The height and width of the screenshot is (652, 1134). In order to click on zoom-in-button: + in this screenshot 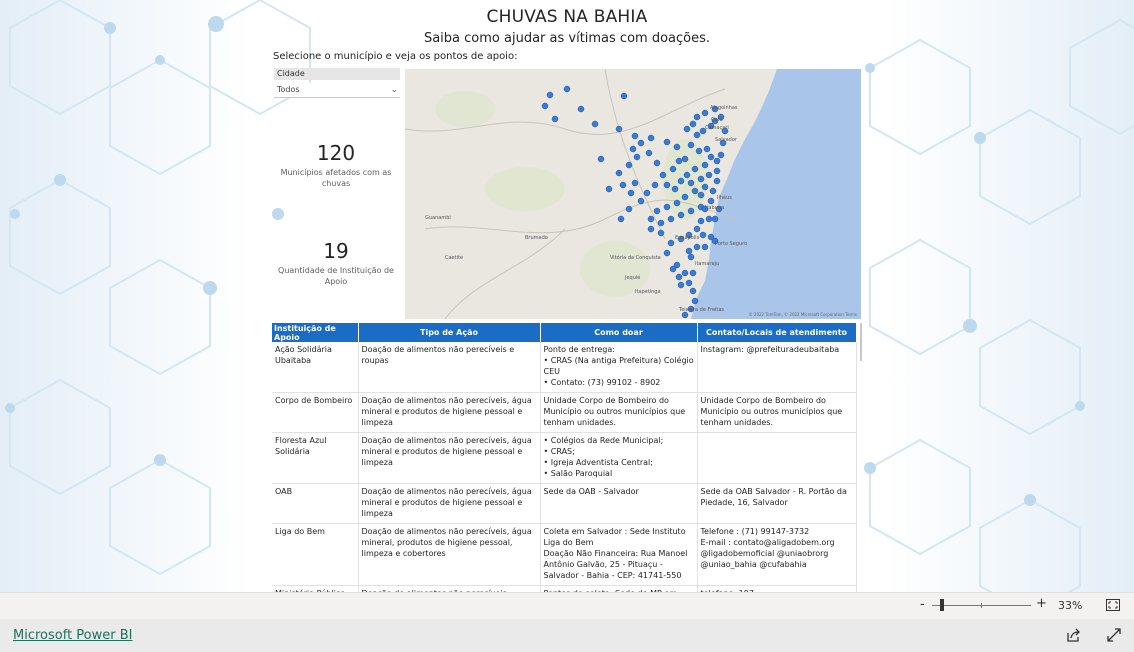, I will do `click(1041, 603)`.